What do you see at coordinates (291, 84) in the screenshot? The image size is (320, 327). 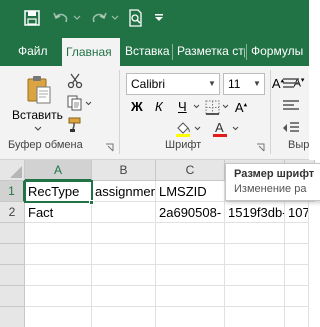 I see `align-top-icon` at bounding box center [291, 84].